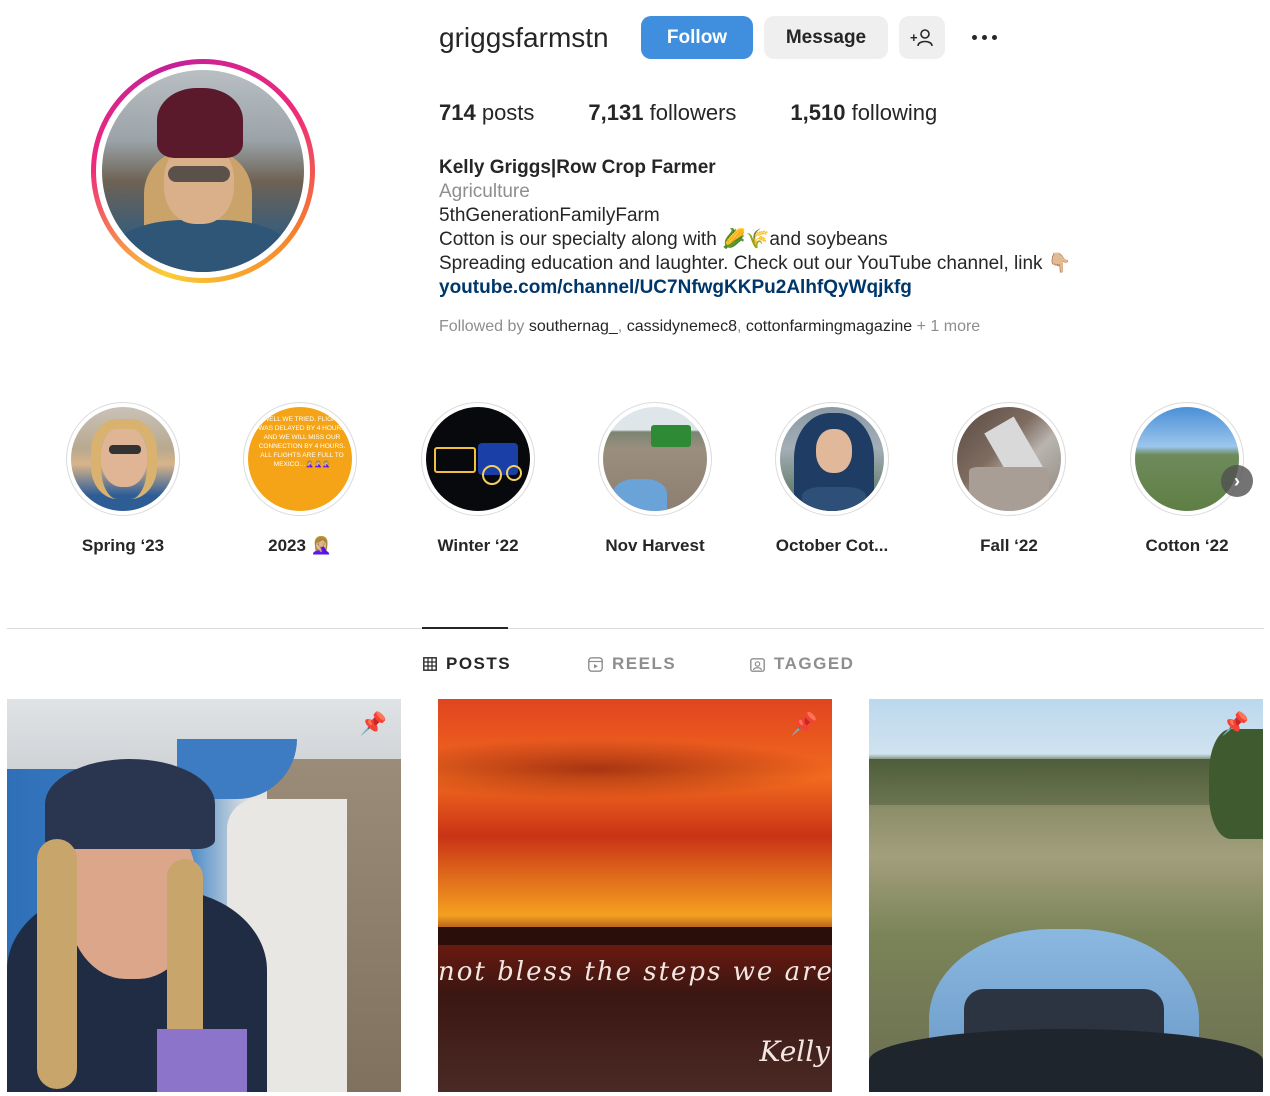 Image resolution: width=1270 pixels, height=1096 pixels. I want to click on grid-icon, so click(430, 664).